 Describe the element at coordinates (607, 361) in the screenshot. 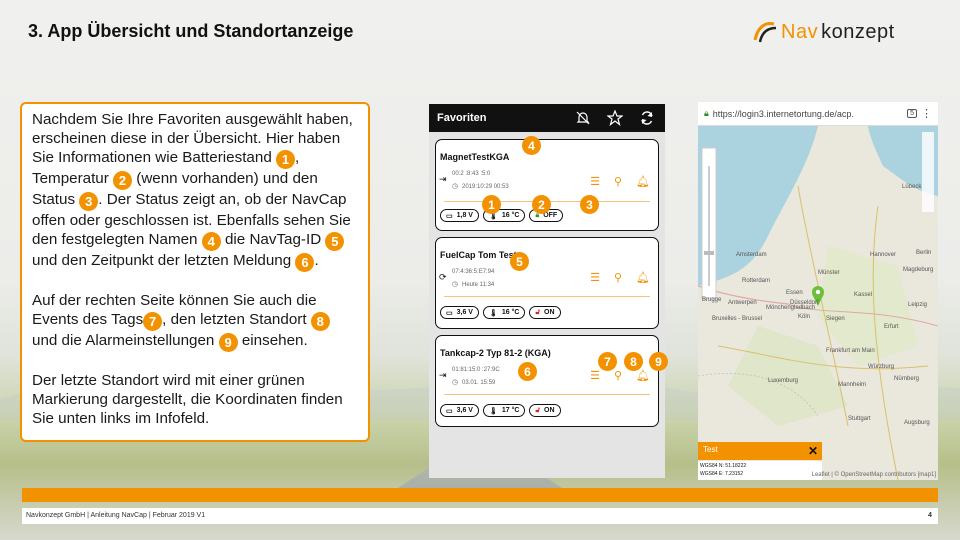

I see `callout-badge-7: 7` at that location.